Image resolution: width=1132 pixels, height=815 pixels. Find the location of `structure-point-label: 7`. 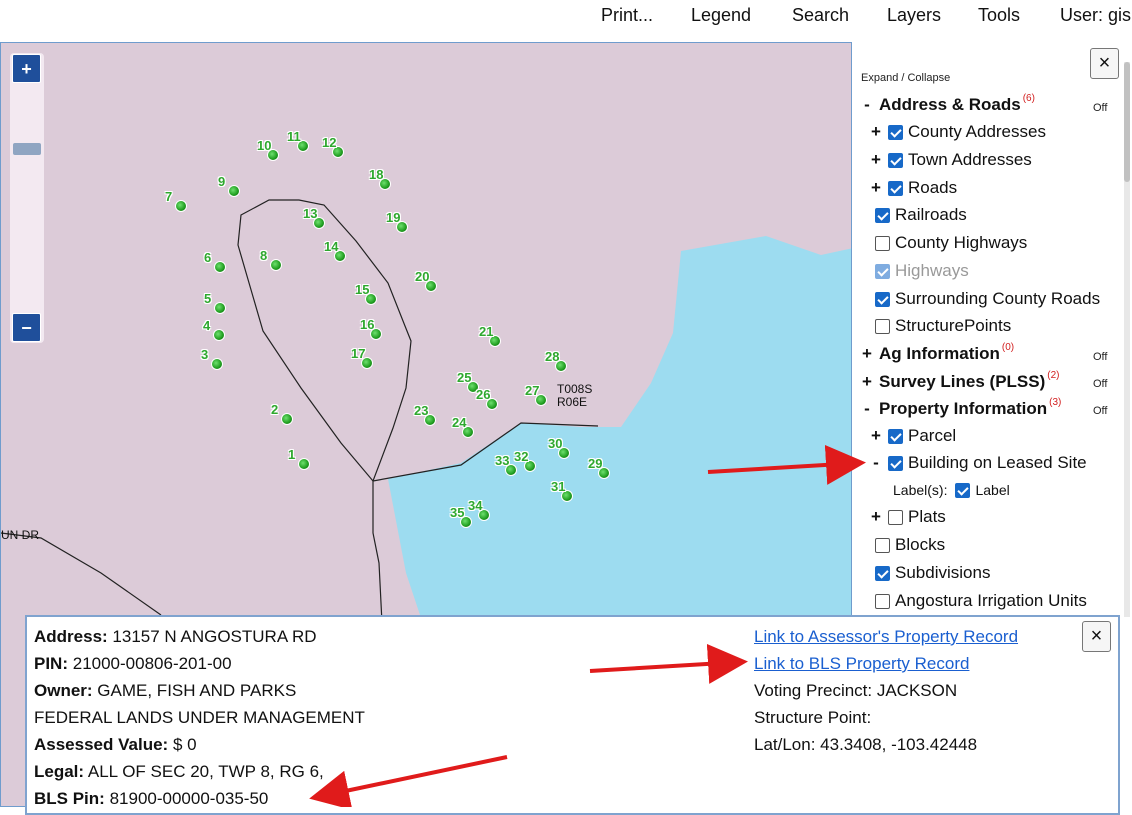

structure-point-label: 7 is located at coordinates (169, 196).